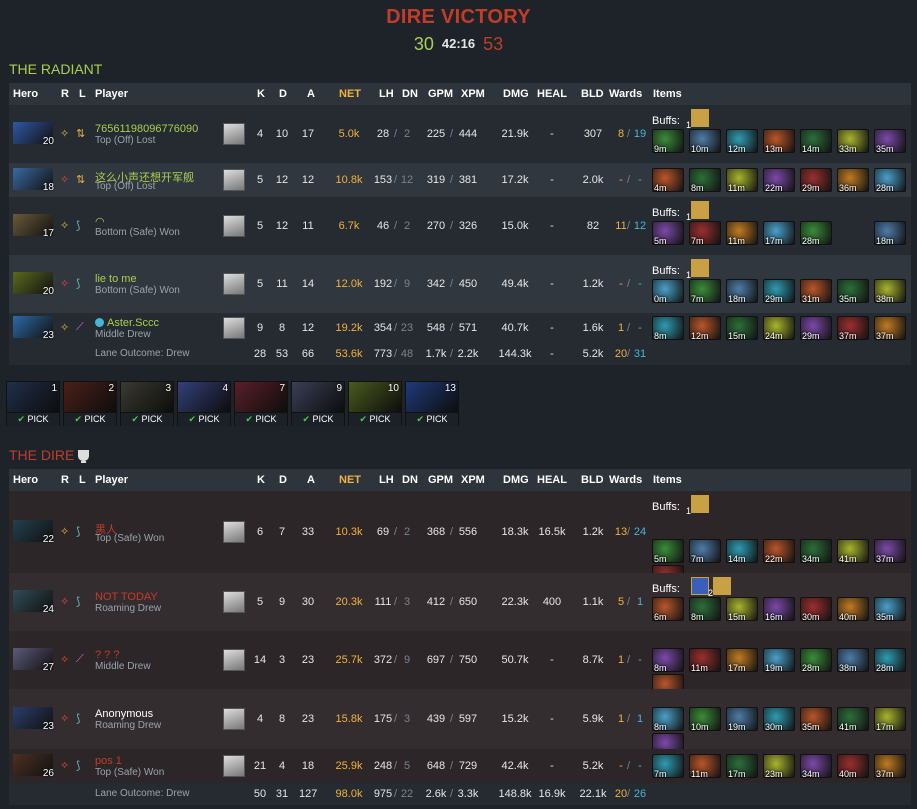  I want to click on item-icon: 23m, so click(779, 766).